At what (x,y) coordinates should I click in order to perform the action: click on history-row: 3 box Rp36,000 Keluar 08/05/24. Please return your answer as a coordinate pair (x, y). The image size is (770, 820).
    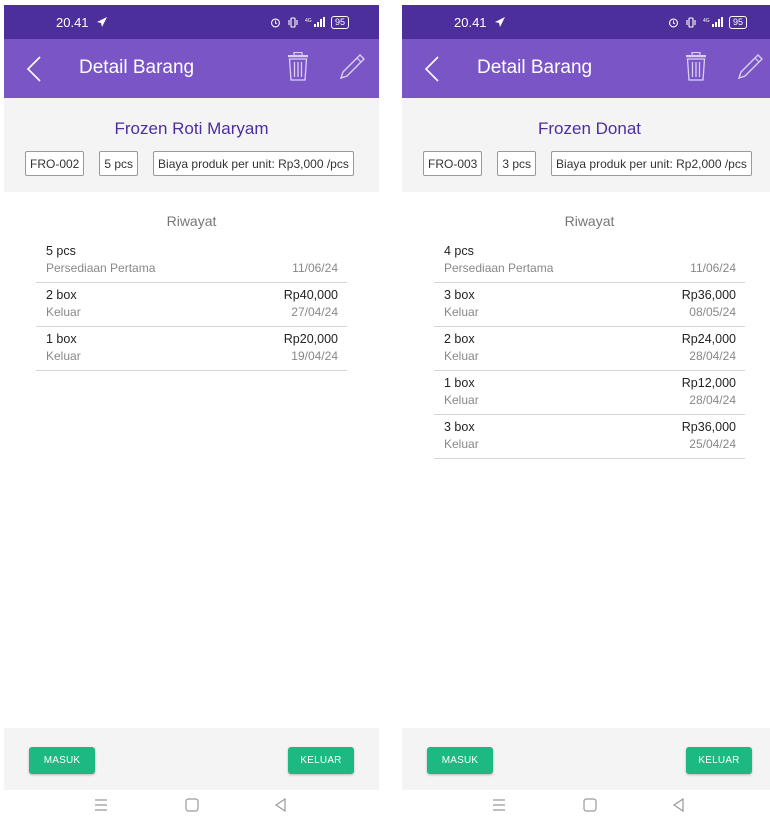
    Looking at the image, I should click on (589, 305).